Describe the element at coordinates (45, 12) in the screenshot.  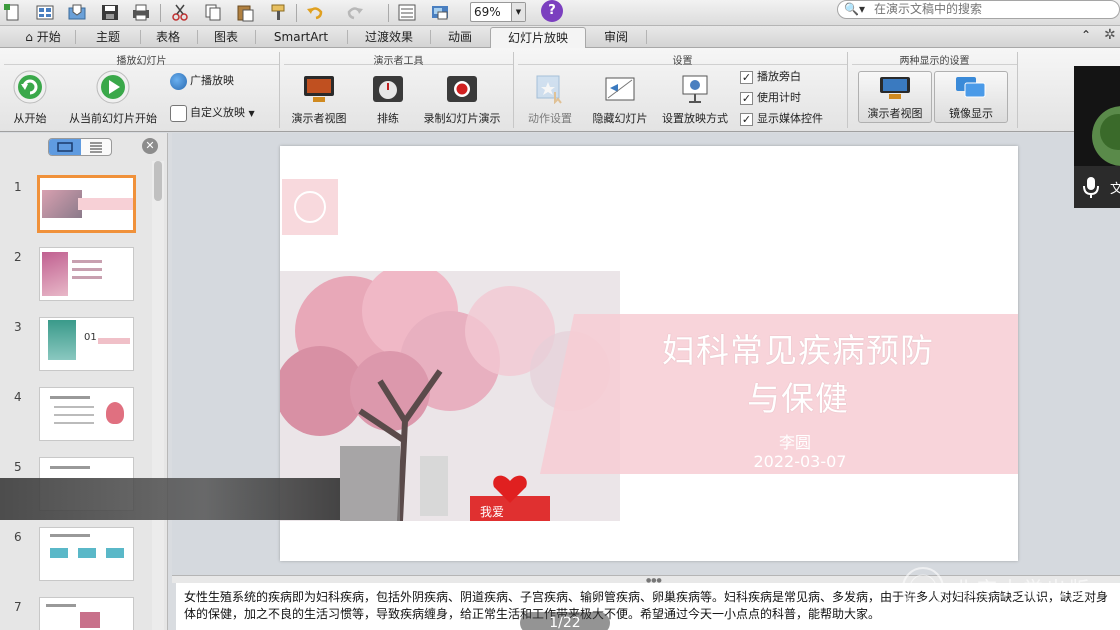
I see `template-gallery-icon` at that location.